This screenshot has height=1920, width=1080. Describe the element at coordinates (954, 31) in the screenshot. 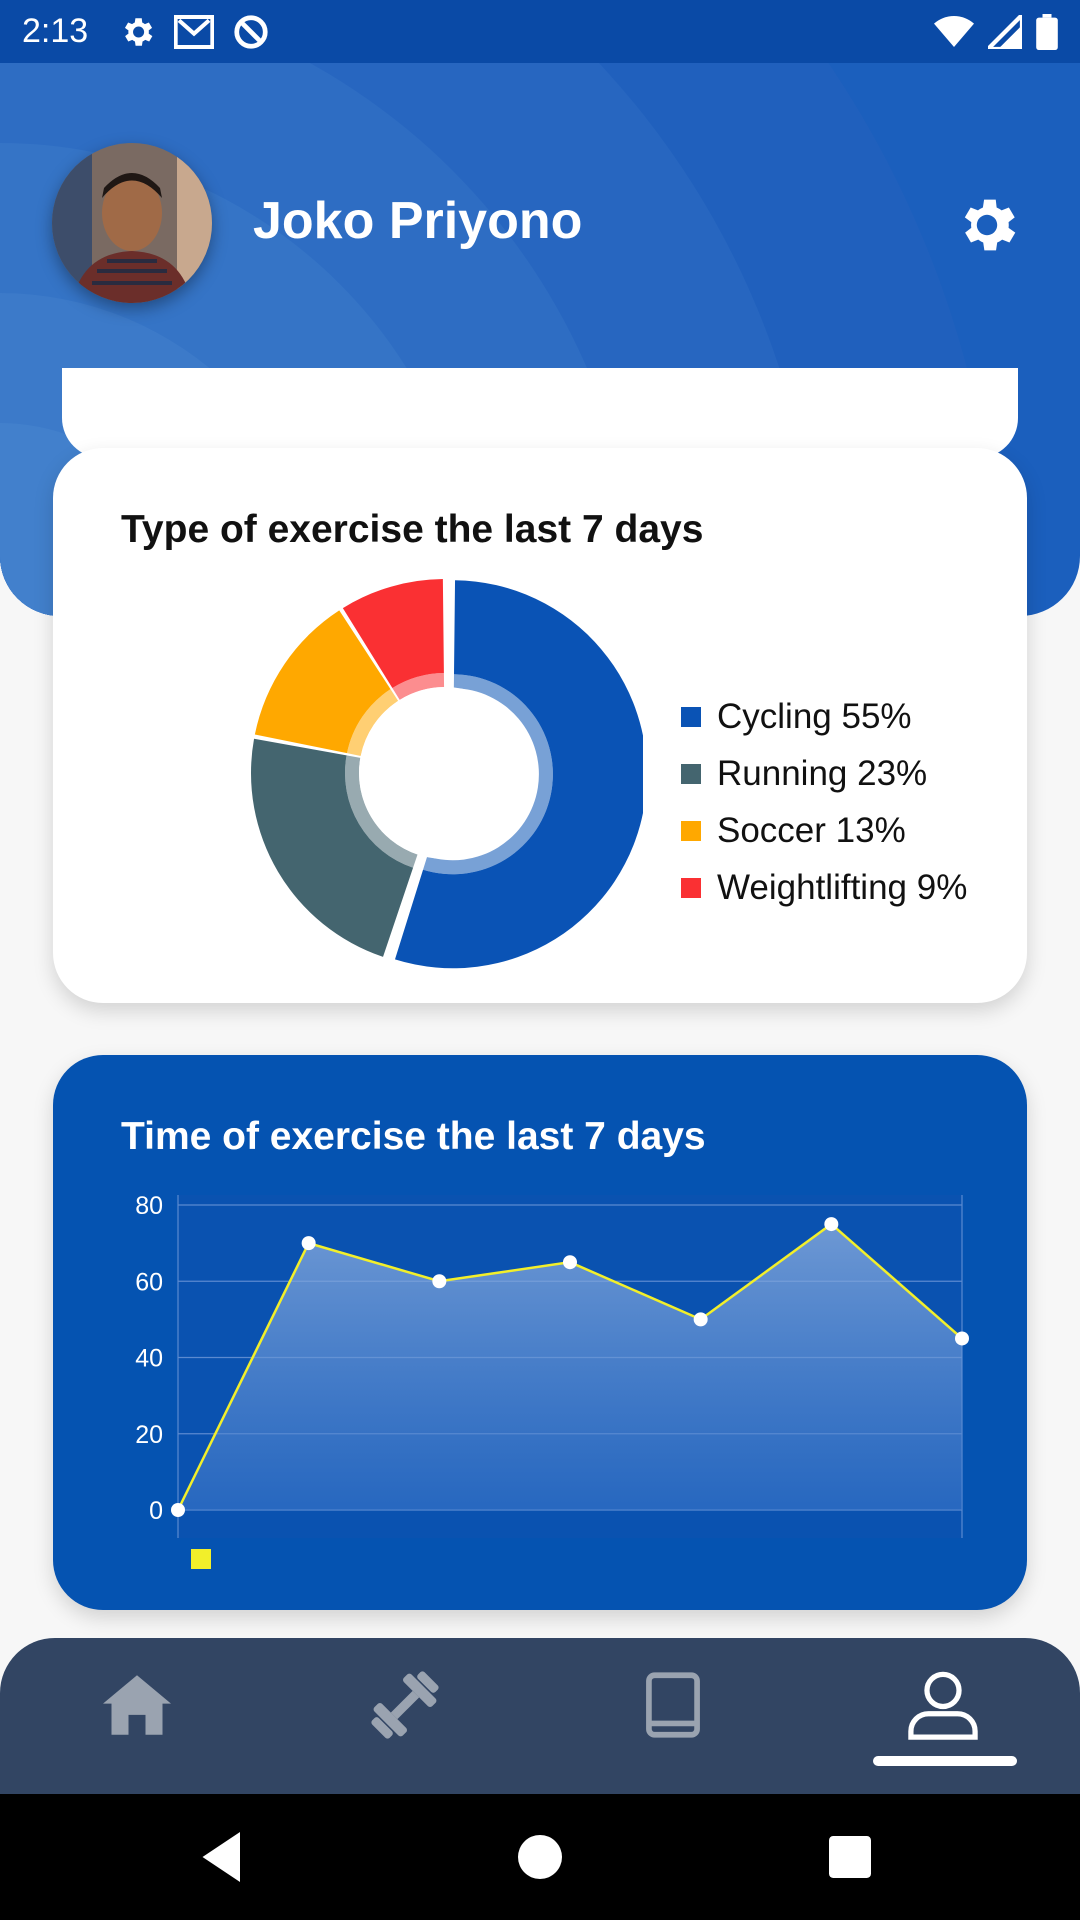

I see `wifi-icon` at that location.